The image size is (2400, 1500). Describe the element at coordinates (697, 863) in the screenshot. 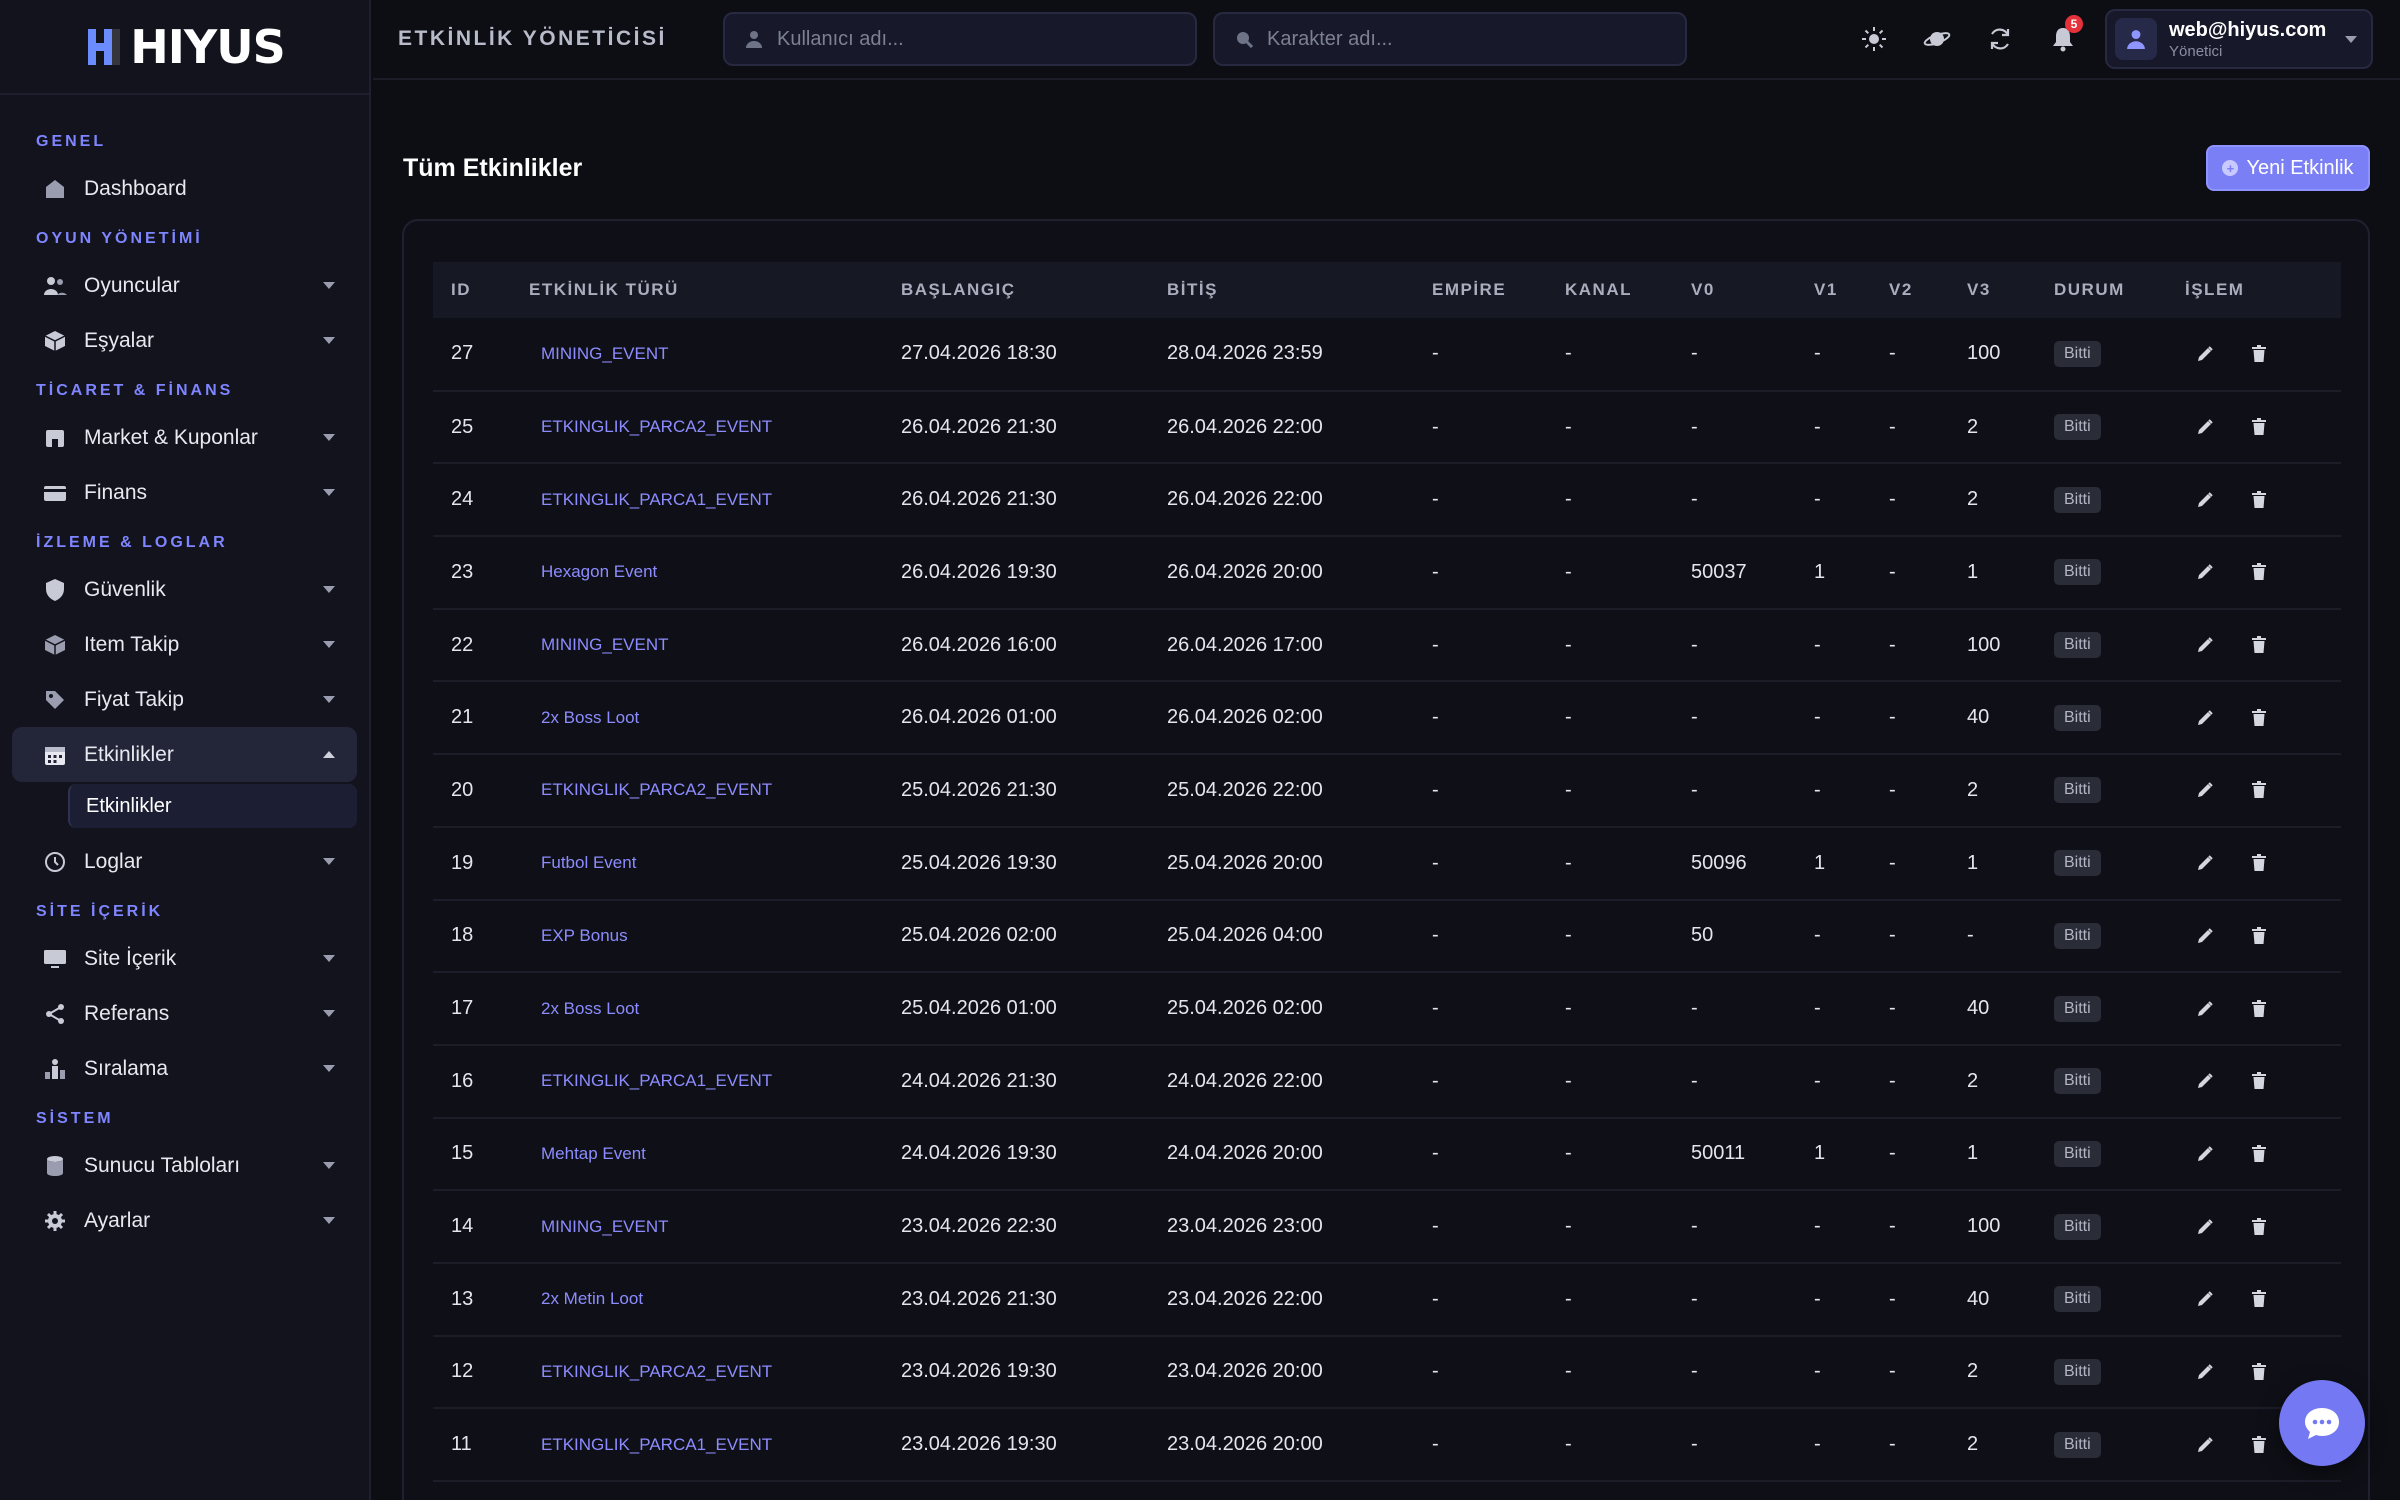

I see `cell-type: Futbol Event` at that location.